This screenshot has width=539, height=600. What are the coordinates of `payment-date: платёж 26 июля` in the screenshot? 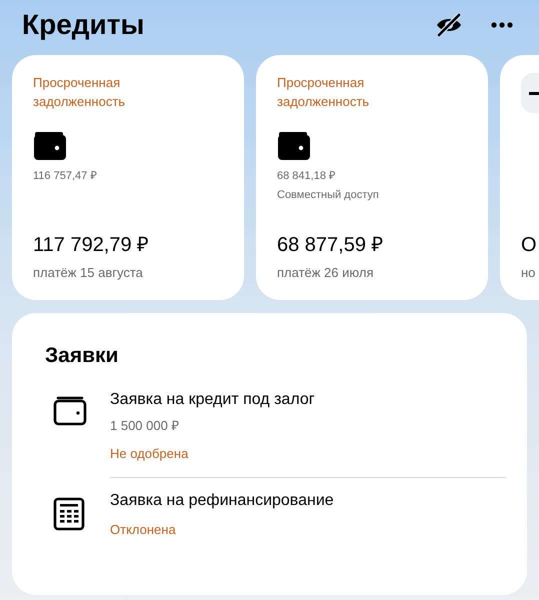 It's located at (325, 273).